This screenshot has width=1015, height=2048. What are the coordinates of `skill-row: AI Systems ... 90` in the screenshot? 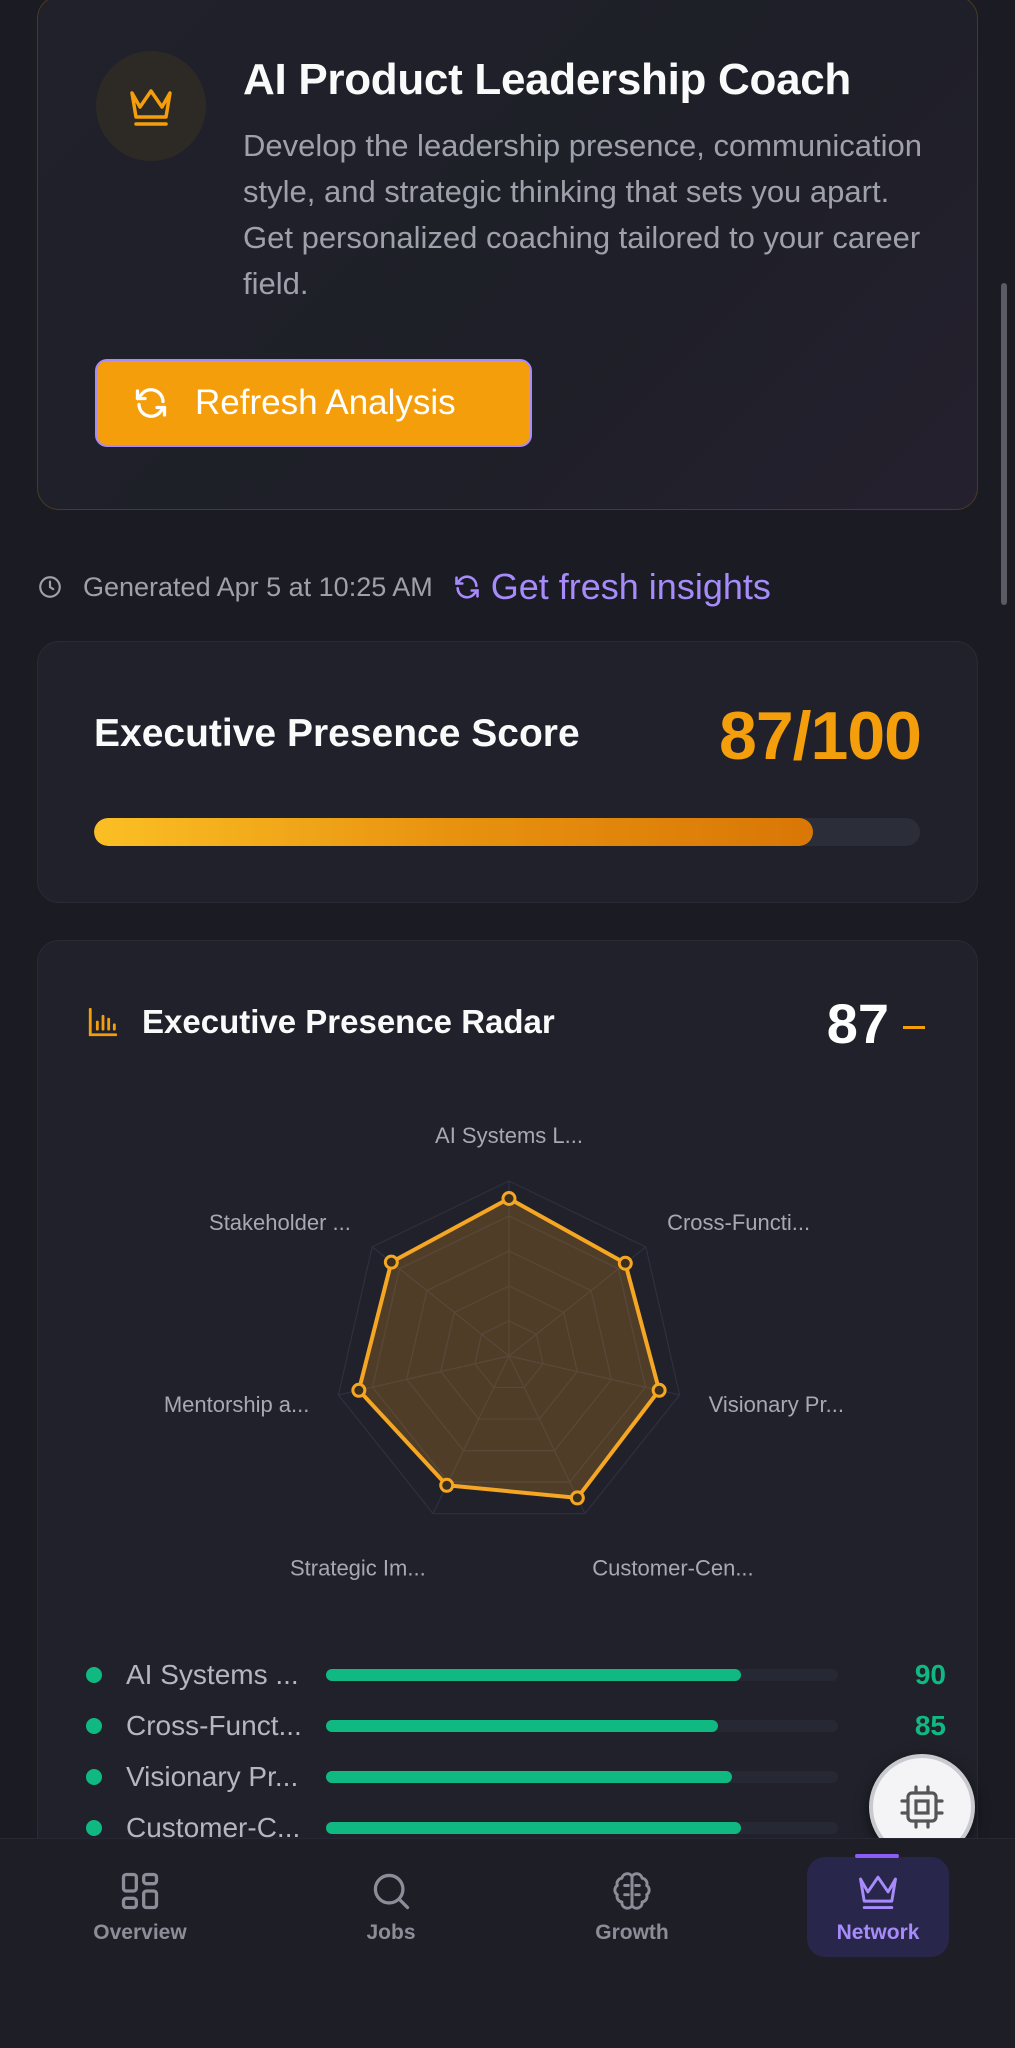 It's located at (516, 1674).